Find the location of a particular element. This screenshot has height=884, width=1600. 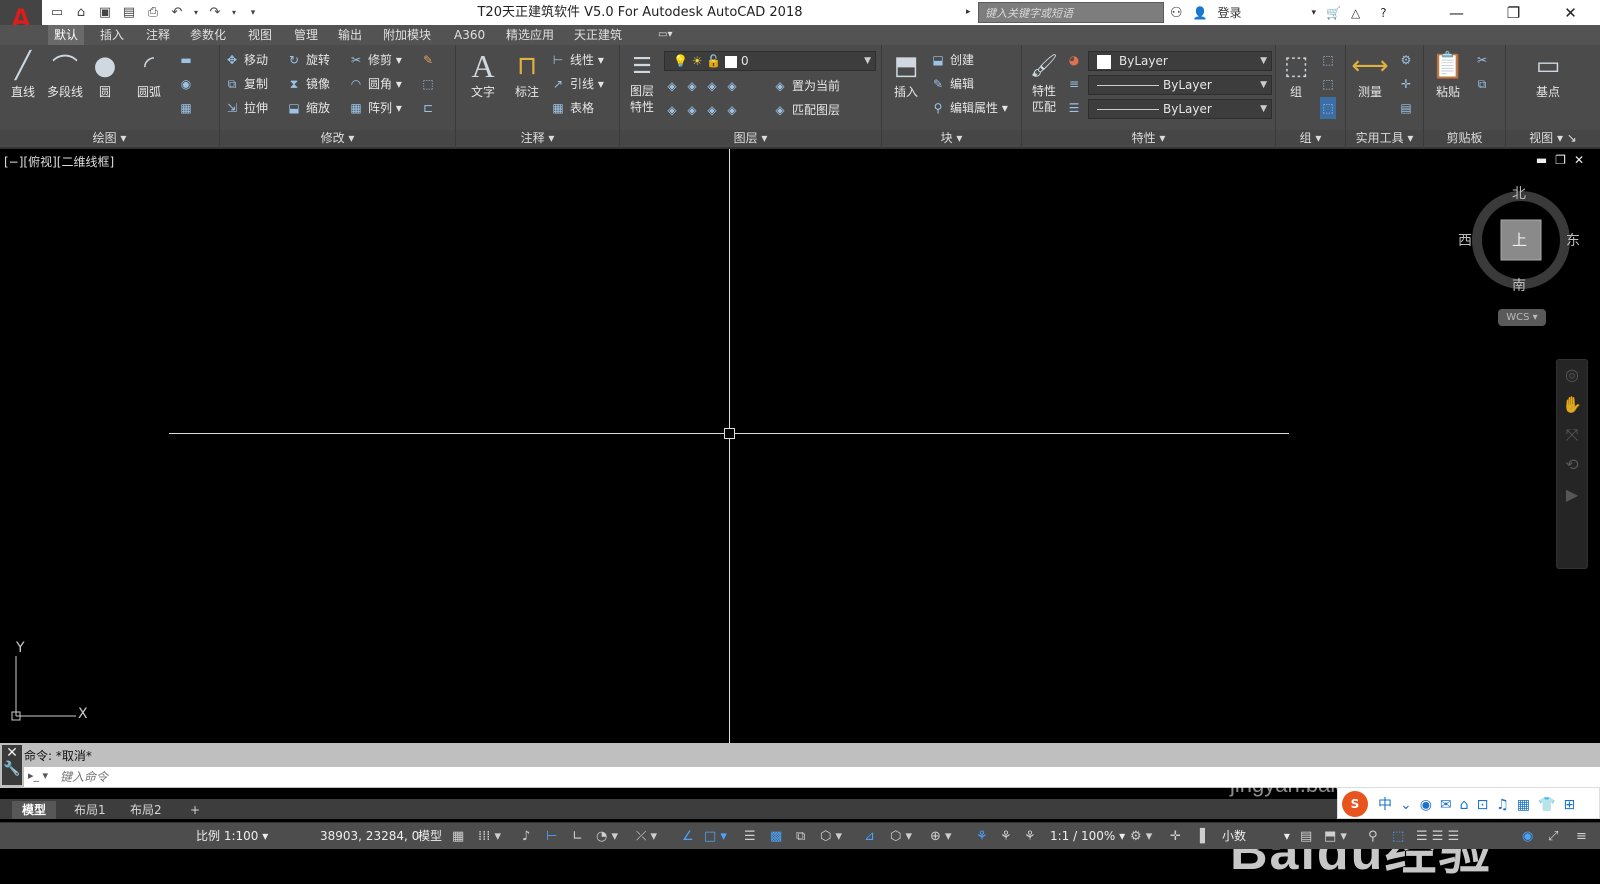

erase-button: ✎ is located at coordinates (430, 60).